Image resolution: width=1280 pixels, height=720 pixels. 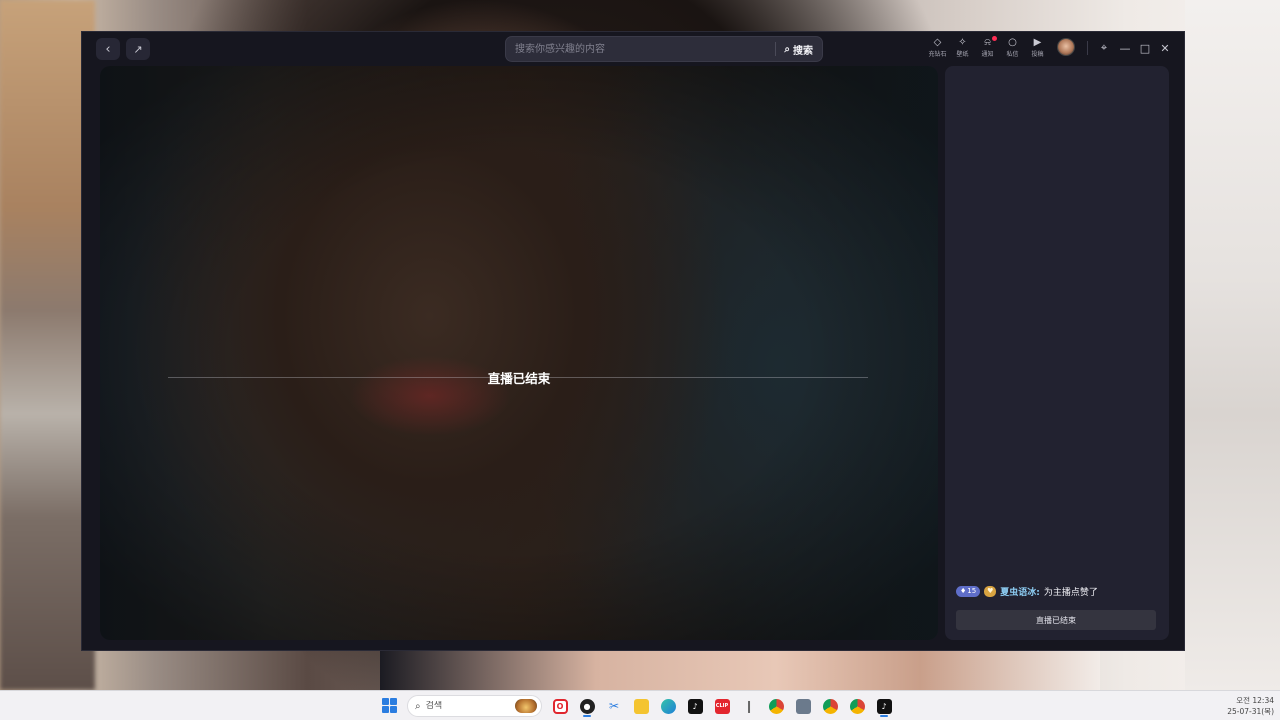 What do you see at coordinates (994, 38) in the screenshot?
I see `notification-dot` at bounding box center [994, 38].